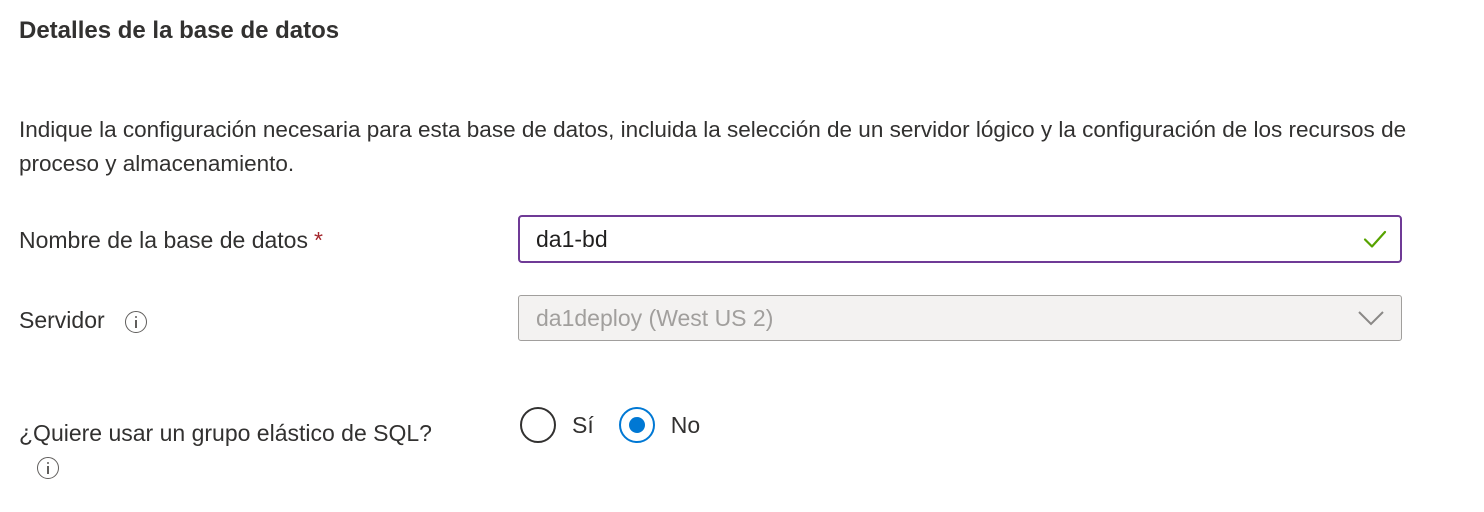 The width and height of the screenshot is (1484, 512). I want to click on elastic-pool-label: ¿Quiere usar un grupo elástico de SQL?, so click(225, 433).